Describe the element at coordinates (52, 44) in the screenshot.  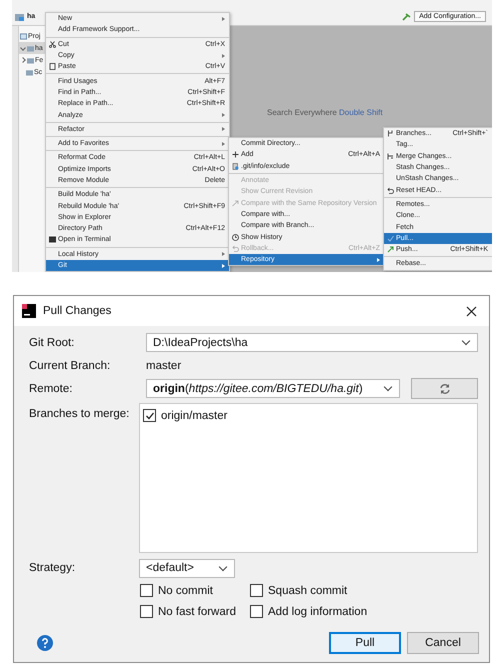
I see `scissors-icon` at that location.